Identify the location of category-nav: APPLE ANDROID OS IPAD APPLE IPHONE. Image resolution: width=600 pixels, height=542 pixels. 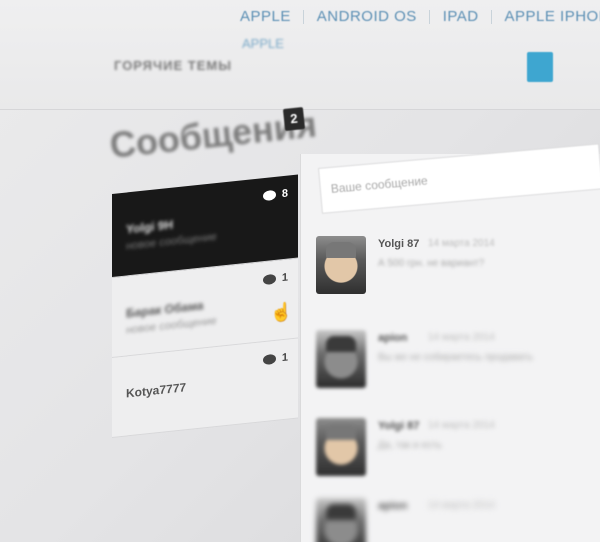
(420, 17).